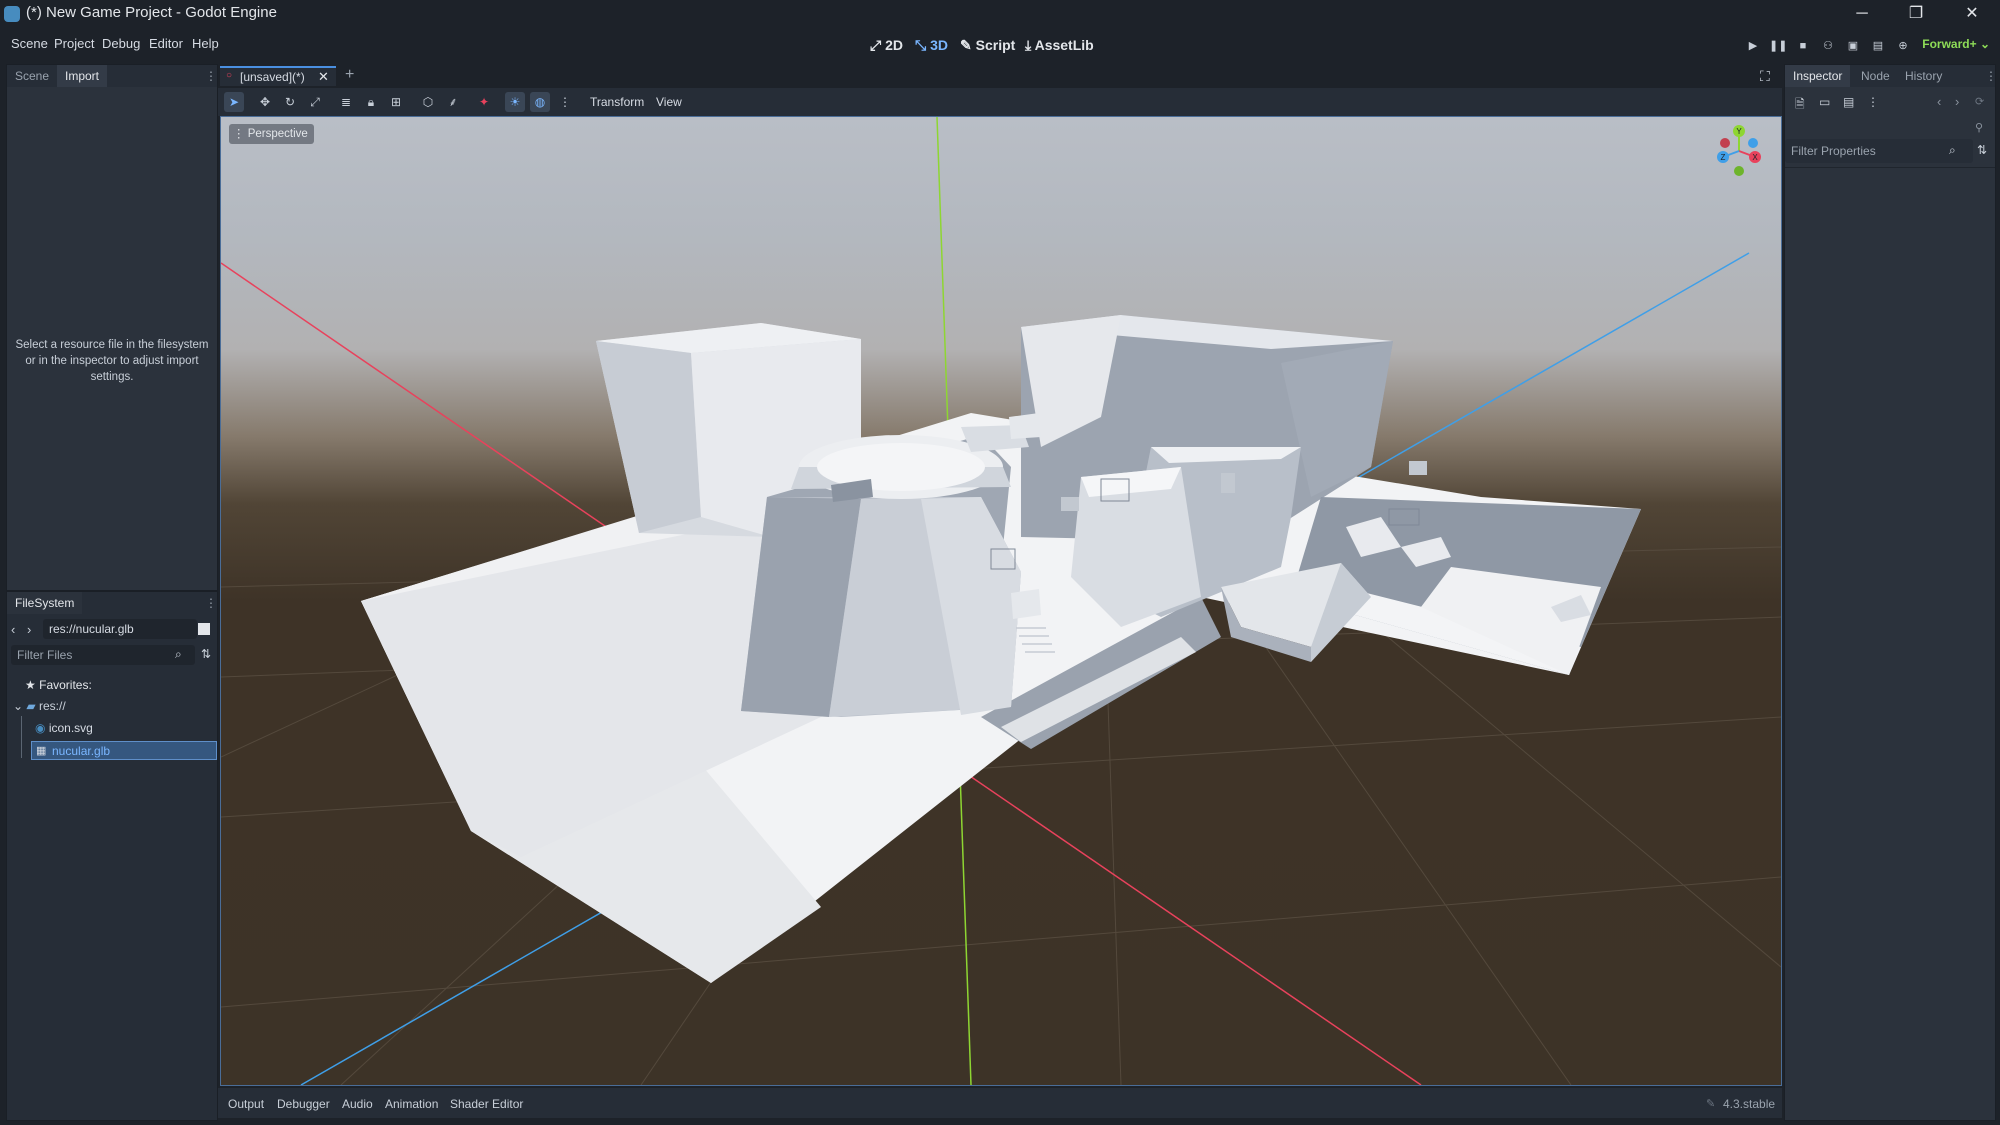  What do you see at coordinates (64, 728) in the screenshot?
I see `file-item-icon-svg: ◉ icon.svg` at bounding box center [64, 728].